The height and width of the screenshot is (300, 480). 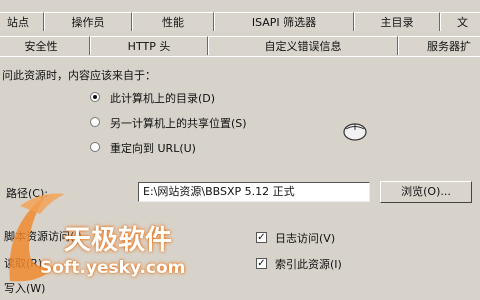 I want to click on tab-operators-label: 操作员, so click(x=88, y=22).